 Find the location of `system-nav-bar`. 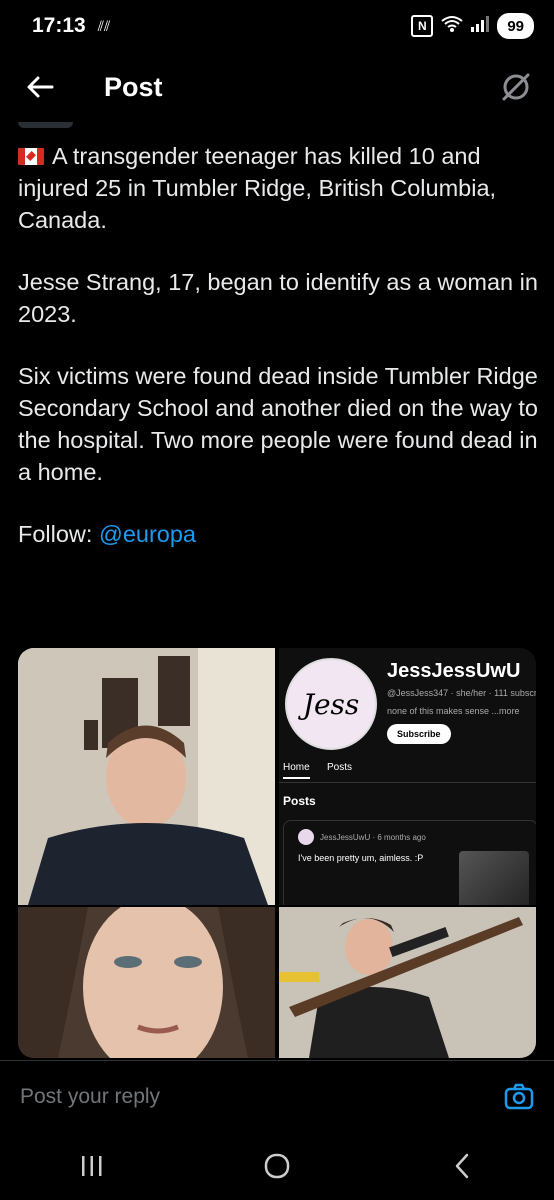

system-nav-bar is located at coordinates (277, 1166).